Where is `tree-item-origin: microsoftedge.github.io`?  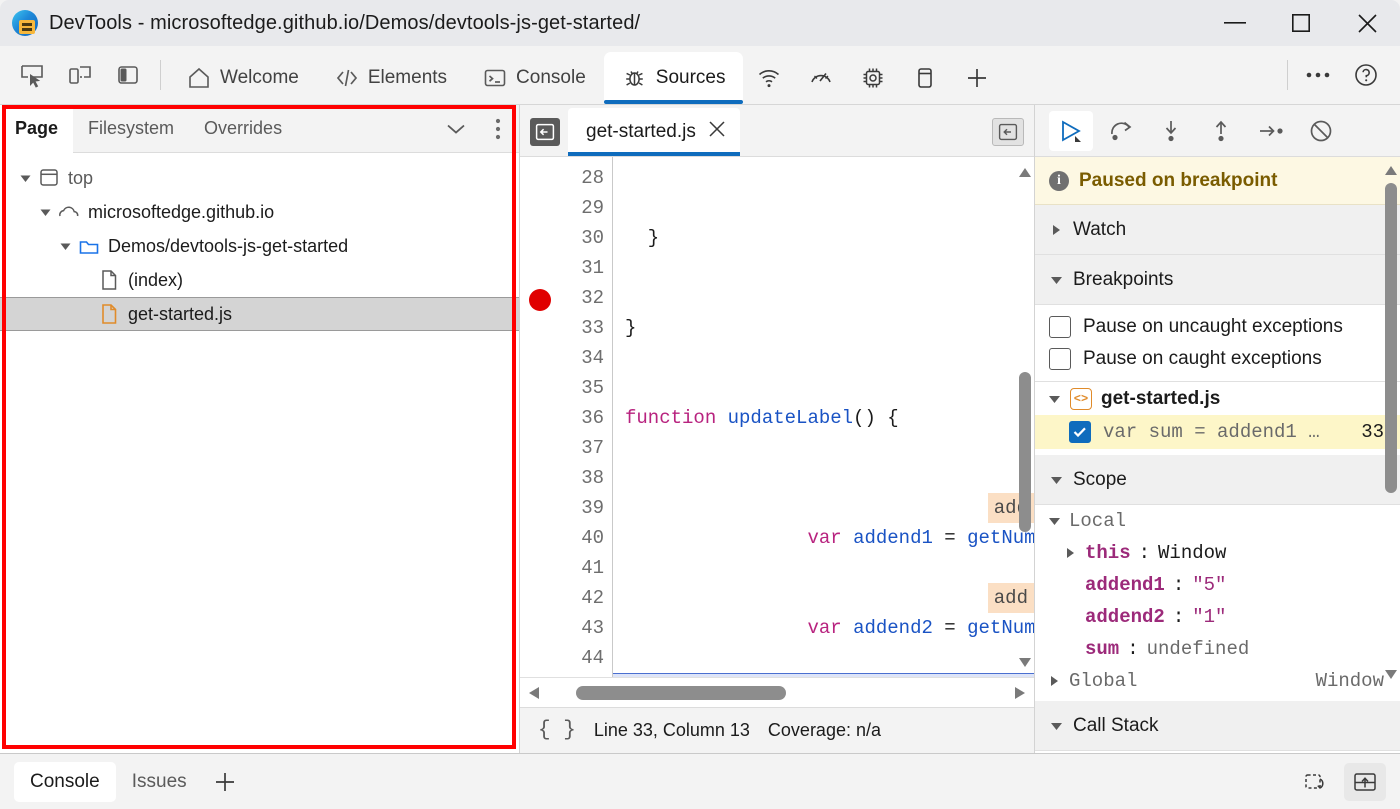 tree-item-origin: microsoftedge.github.io is located at coordinates (259, 212).